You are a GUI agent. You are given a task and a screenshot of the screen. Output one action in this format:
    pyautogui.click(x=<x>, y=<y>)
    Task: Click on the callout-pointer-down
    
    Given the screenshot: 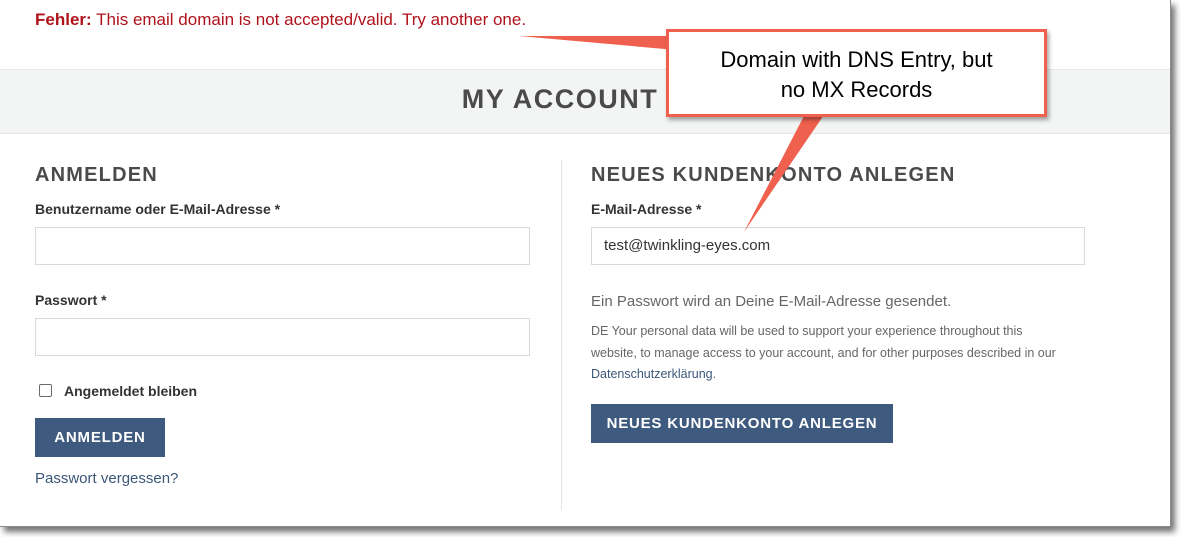 What is the action you would take?
    pyautogui.click(x=785, y=172)
    